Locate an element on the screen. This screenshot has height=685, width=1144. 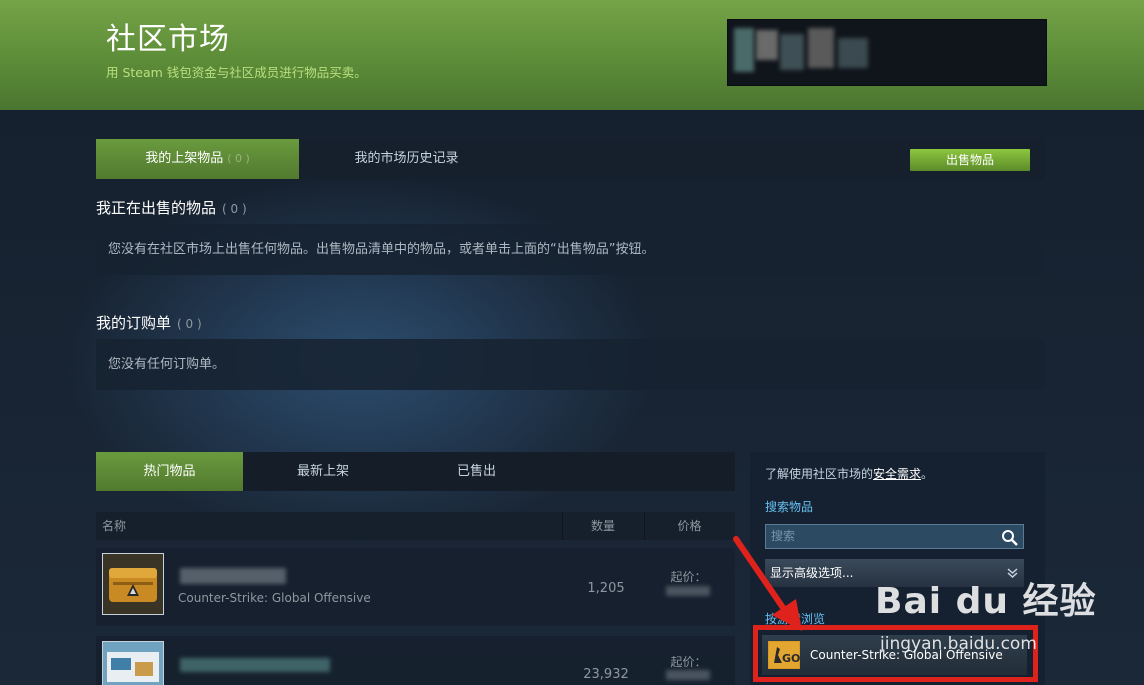
table-header: 名称 数量 价格 is located at coordinates (415, 526).